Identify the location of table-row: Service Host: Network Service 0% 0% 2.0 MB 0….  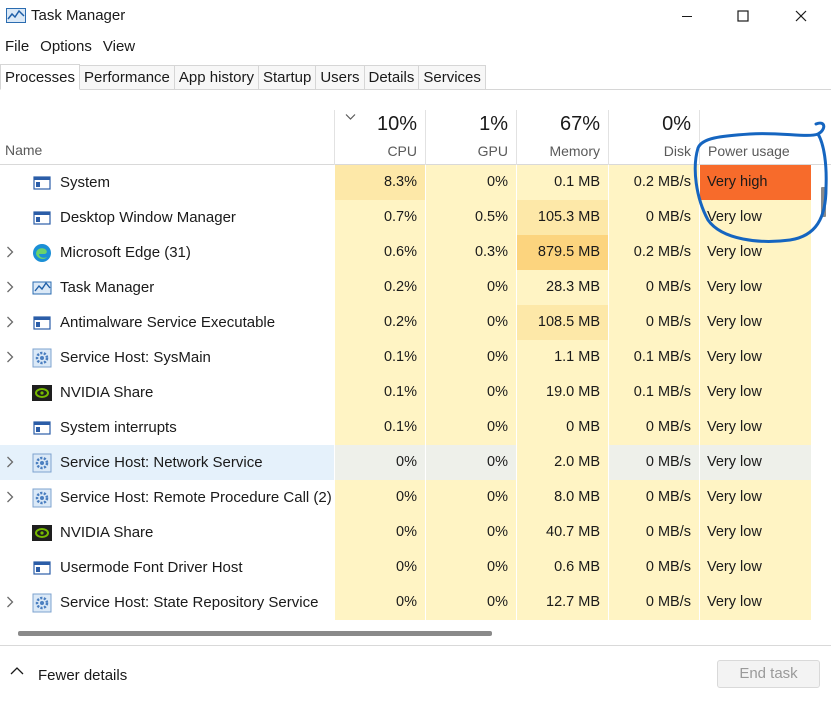
(409, 462).